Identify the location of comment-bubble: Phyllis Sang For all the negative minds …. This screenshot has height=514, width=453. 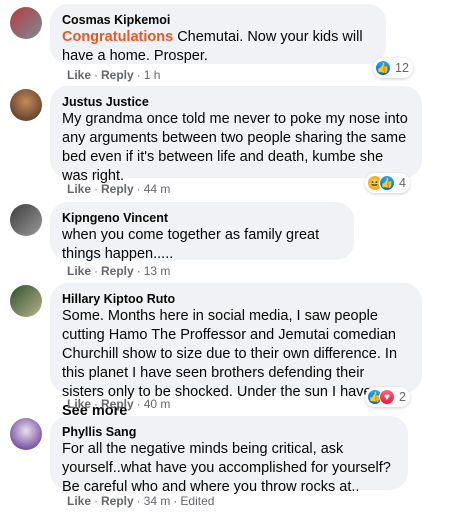
(229, 455).